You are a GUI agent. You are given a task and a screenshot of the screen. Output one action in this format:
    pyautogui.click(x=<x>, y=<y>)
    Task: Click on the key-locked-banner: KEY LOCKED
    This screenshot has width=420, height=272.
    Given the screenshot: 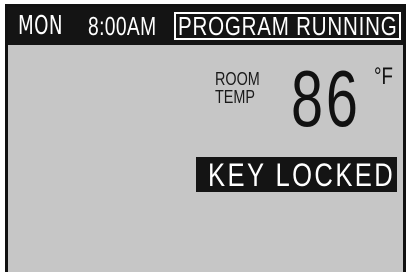 What is the action you would take?
    pyautogui.click(x=296, y=175)
    